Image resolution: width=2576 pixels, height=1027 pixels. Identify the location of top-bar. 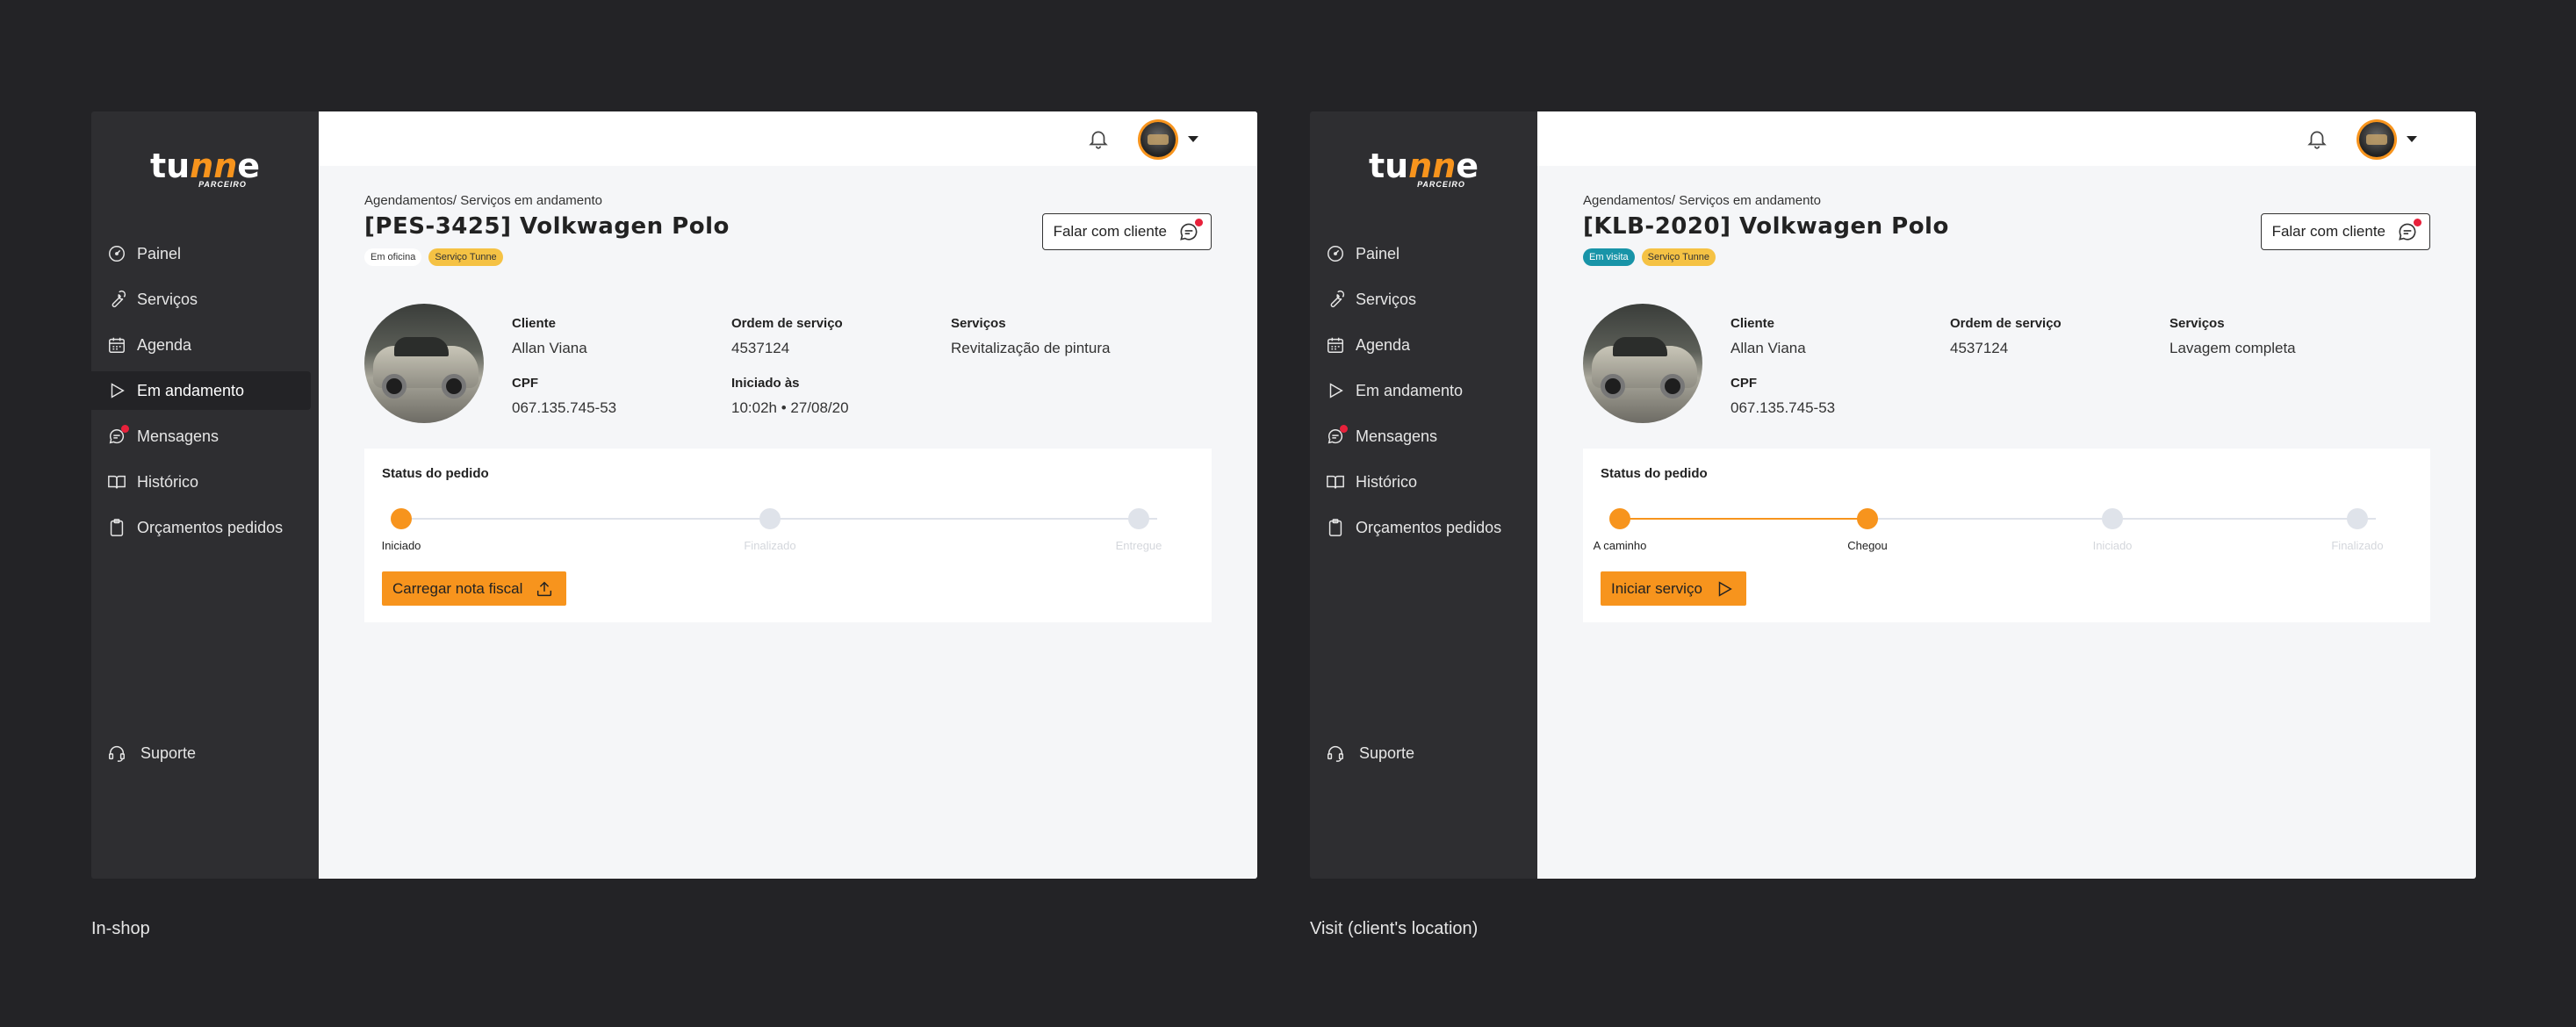
(788, 139).